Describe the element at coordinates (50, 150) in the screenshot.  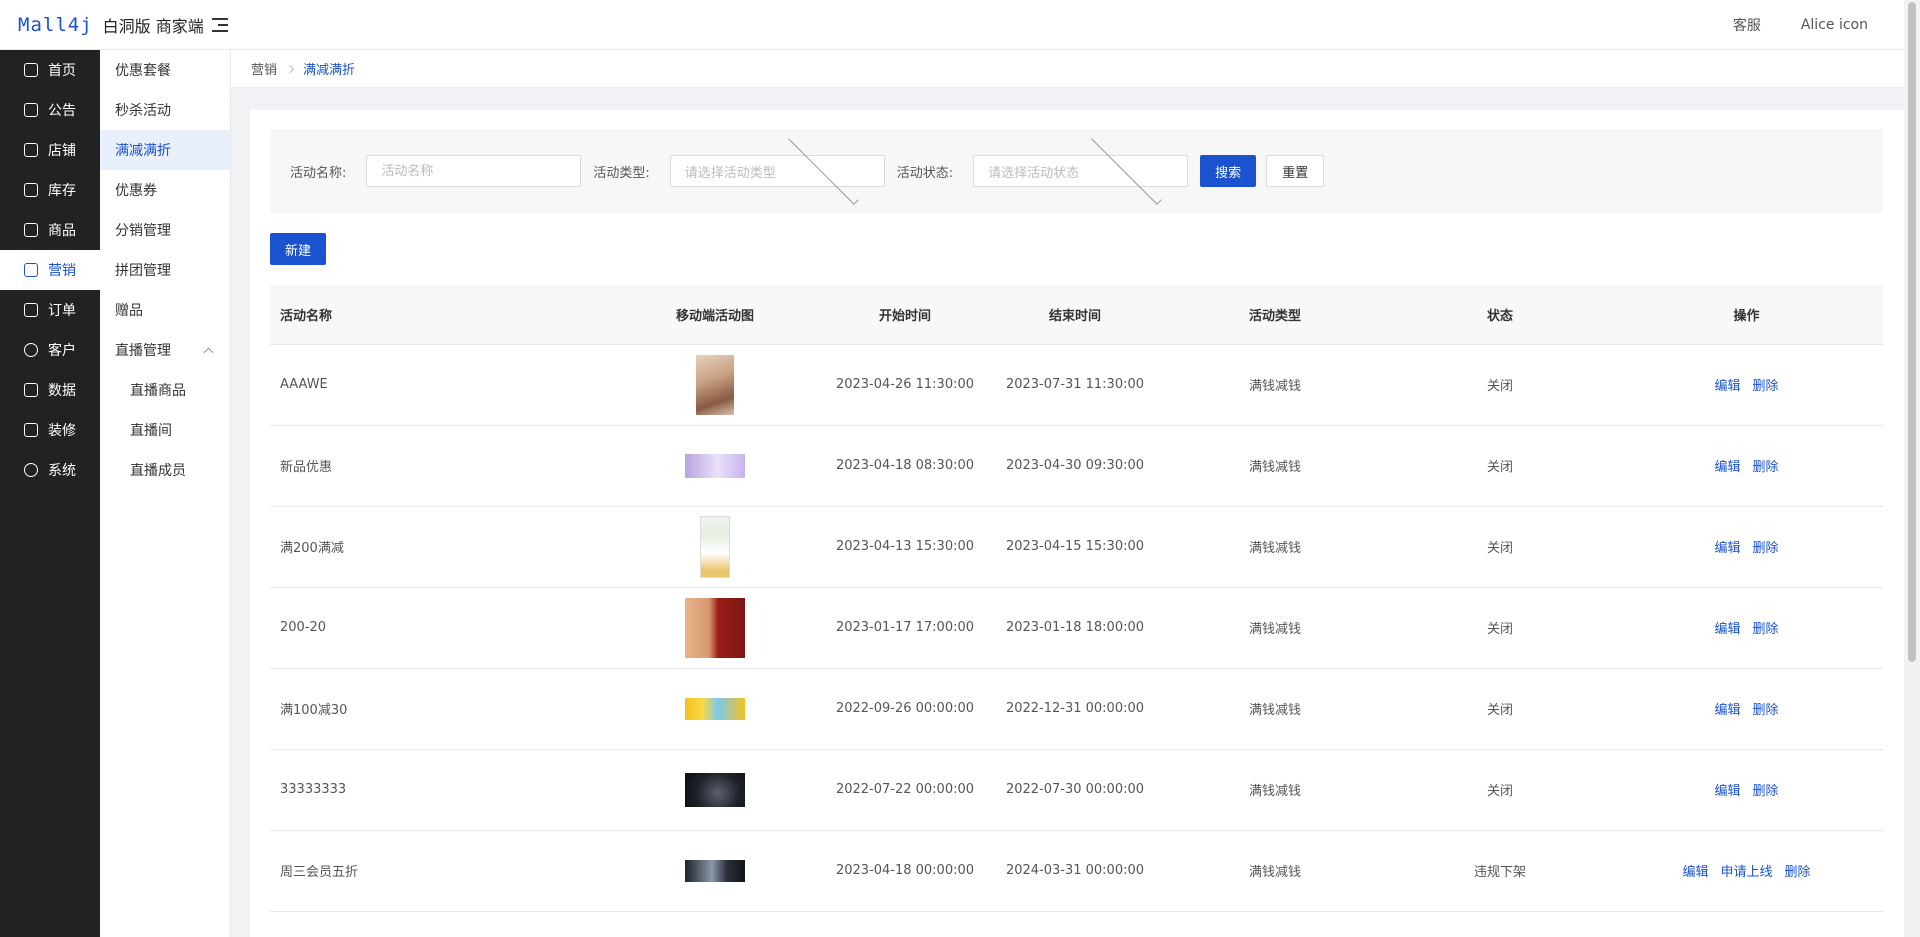
I see `sidebar-item-shop: 店铺` at that location.